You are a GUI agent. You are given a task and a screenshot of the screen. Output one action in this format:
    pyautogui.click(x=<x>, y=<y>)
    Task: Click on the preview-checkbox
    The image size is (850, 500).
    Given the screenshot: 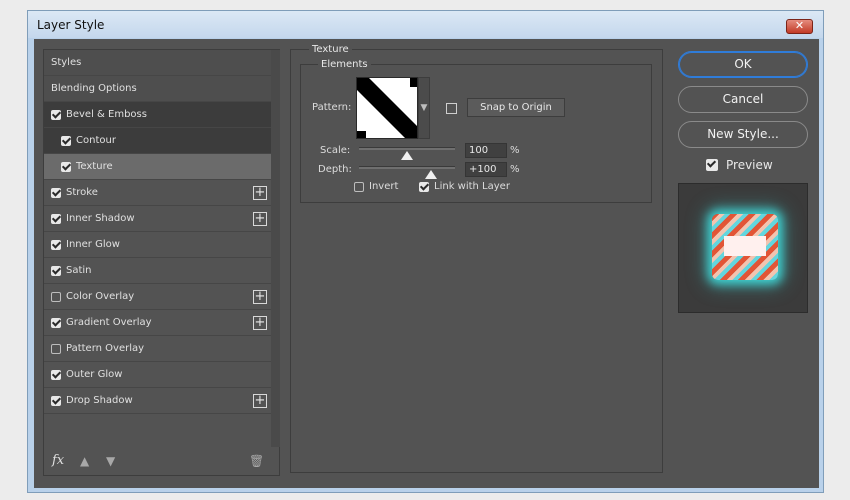 What is the action you would take?
    pyautogui.click(x=712, y=165)
    